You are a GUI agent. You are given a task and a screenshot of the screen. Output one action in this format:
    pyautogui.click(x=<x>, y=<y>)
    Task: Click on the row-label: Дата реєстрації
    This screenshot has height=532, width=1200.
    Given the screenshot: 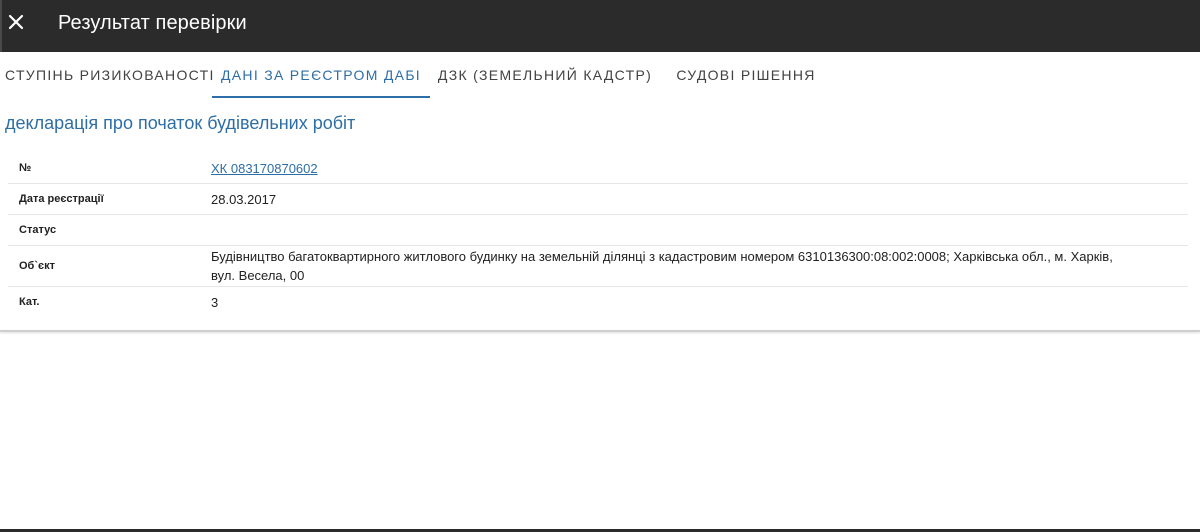 What is the action you would take?
    pyautogui.click(x=61, y=198)
    